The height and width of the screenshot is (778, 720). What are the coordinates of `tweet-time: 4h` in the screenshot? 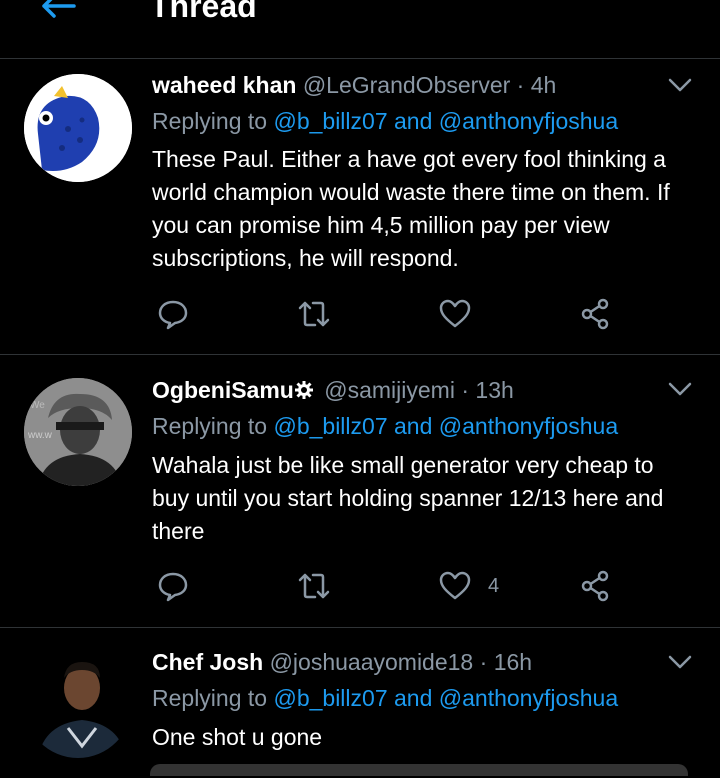 It's located at (543, 85).